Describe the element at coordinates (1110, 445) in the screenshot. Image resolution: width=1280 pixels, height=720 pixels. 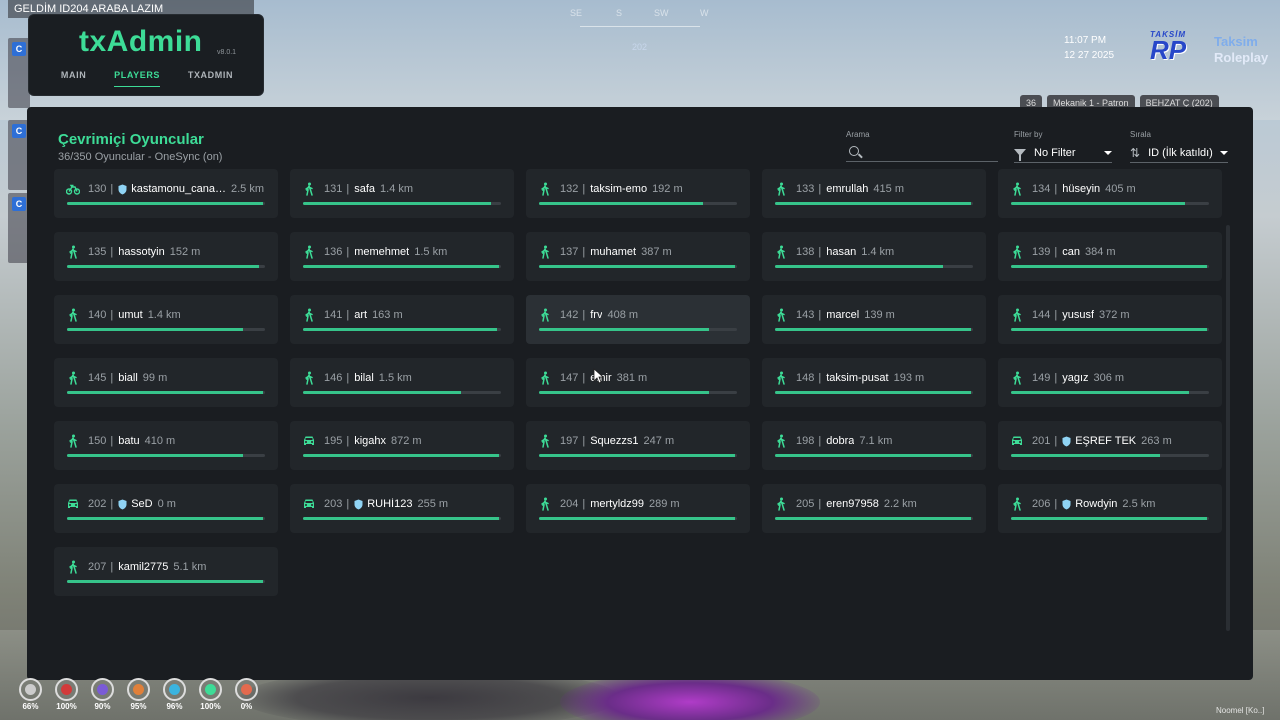
I see `player-card: 201 | EŞREF TEK 263 m` at that location.